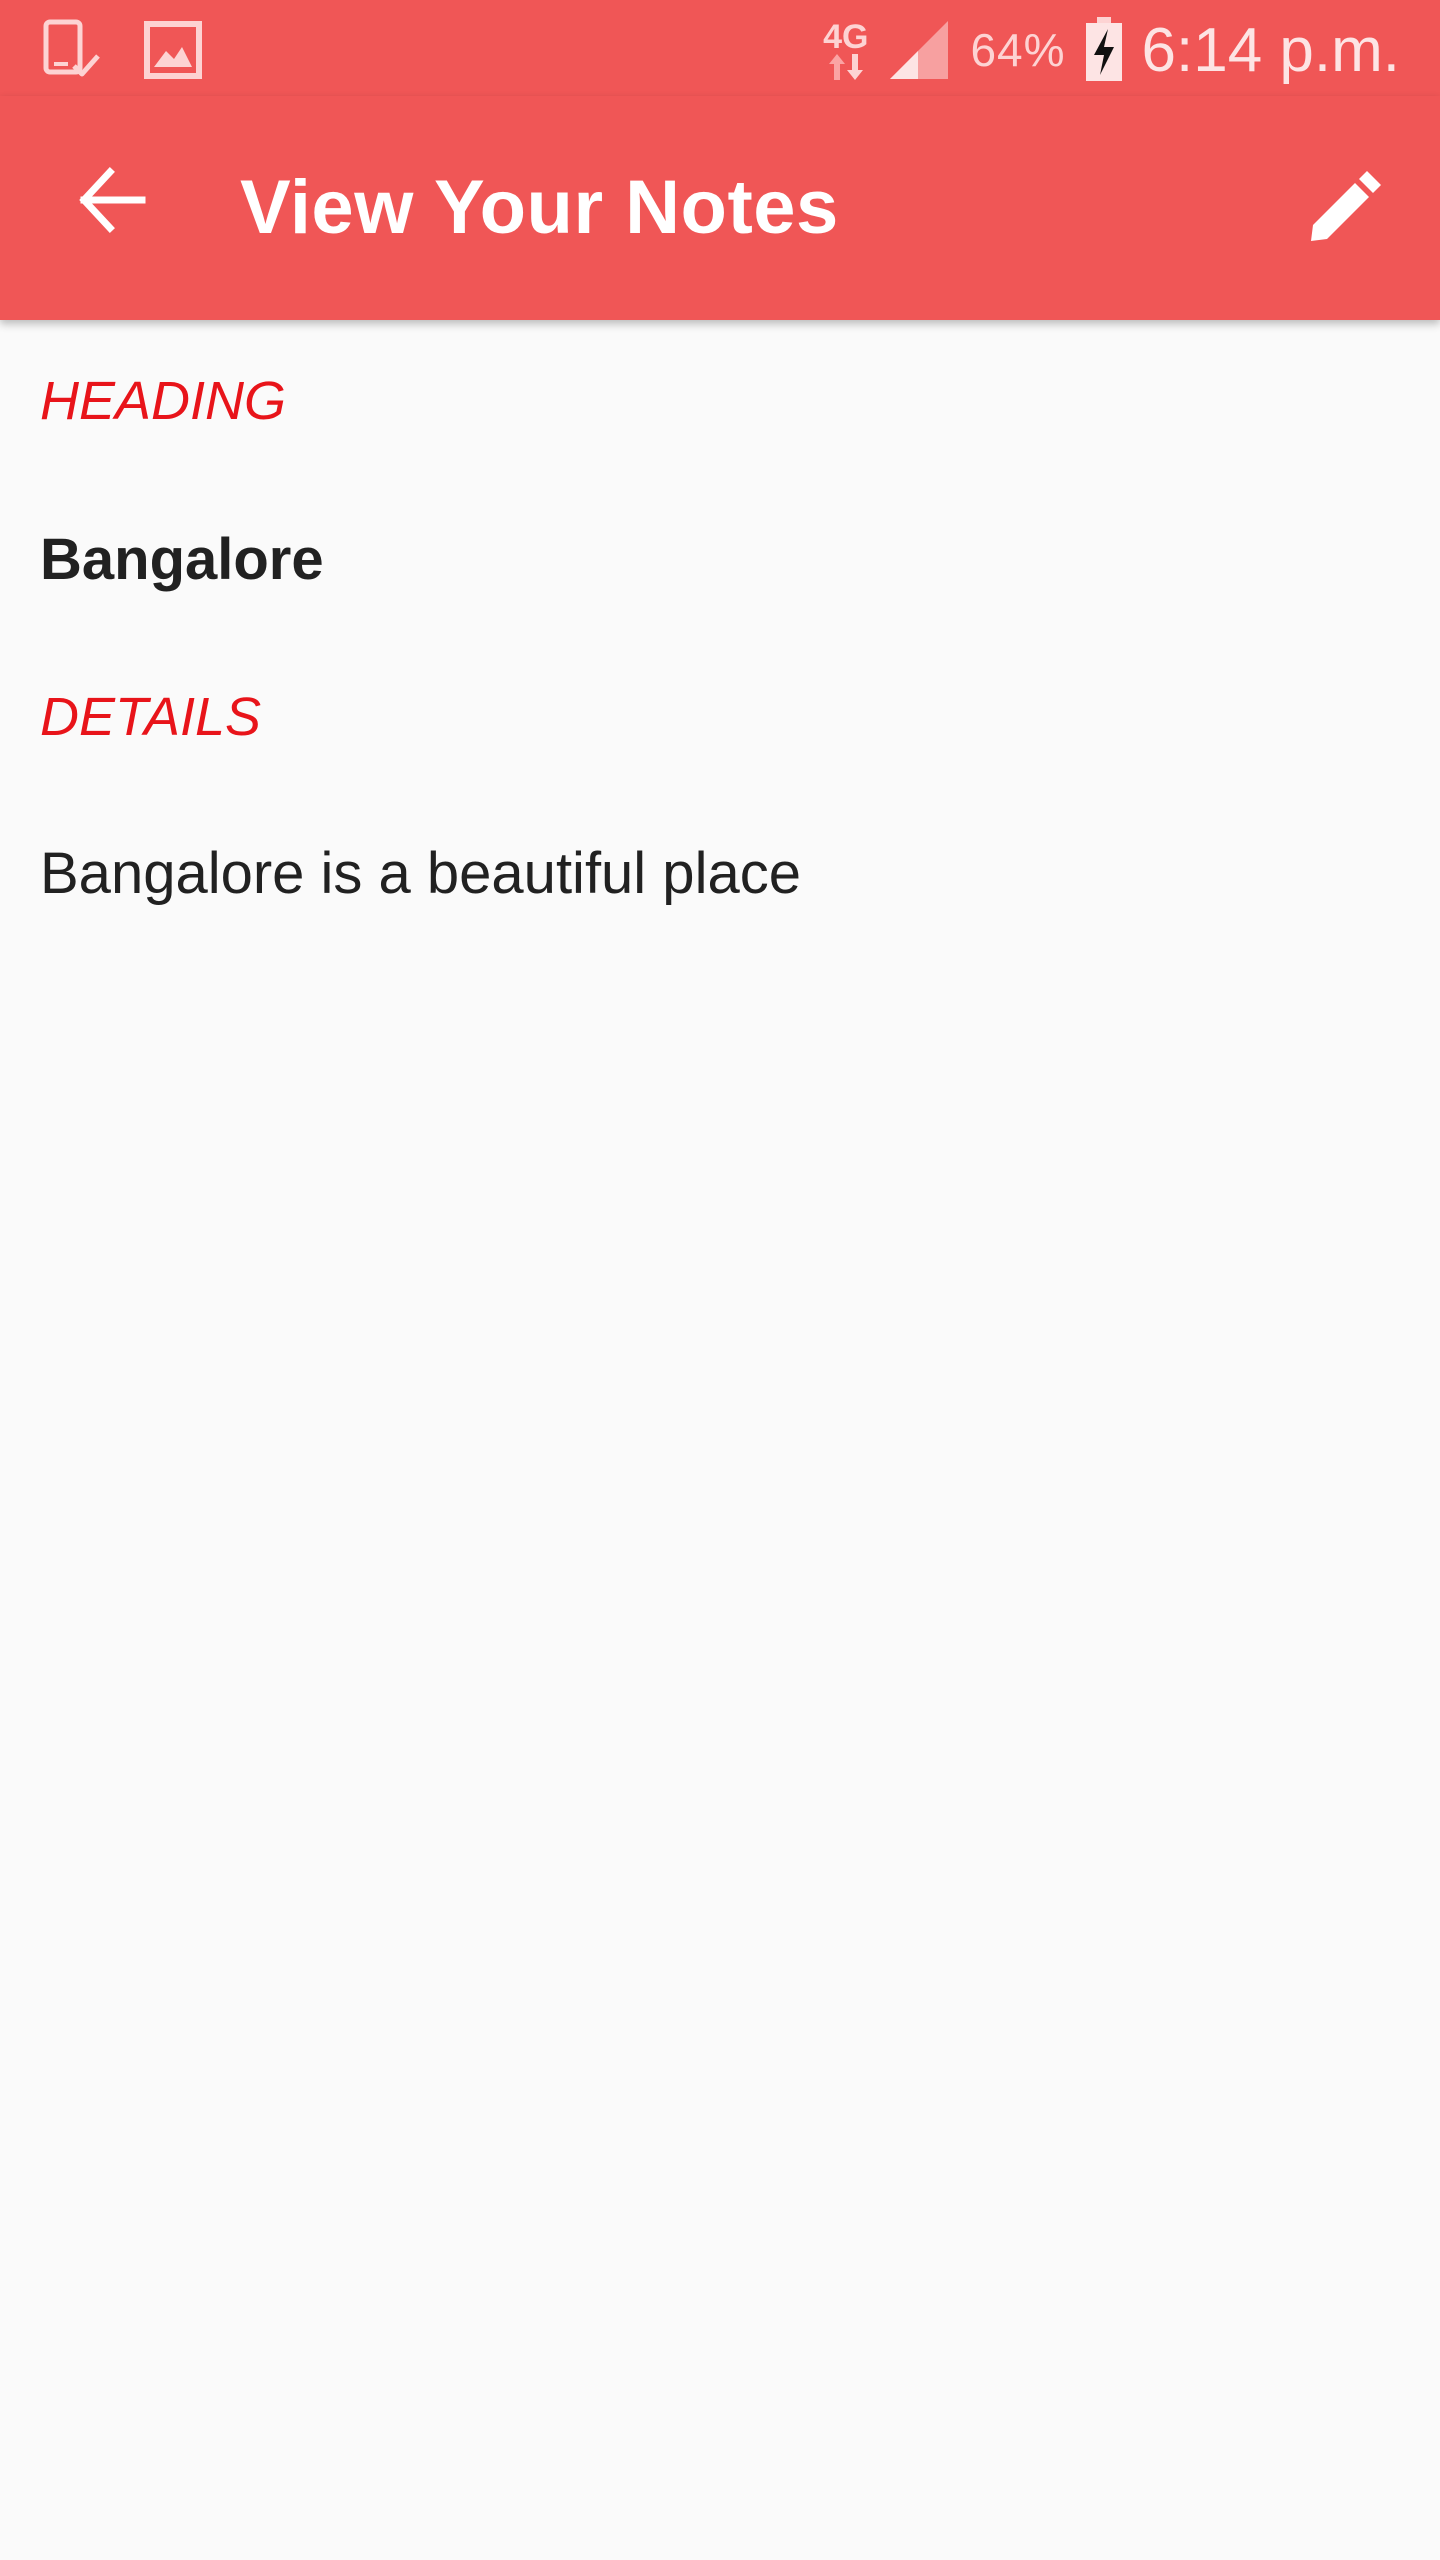 The width and height of the screenshot is (1440, 2560). I want to click on notification-icons, so click(121, 50).